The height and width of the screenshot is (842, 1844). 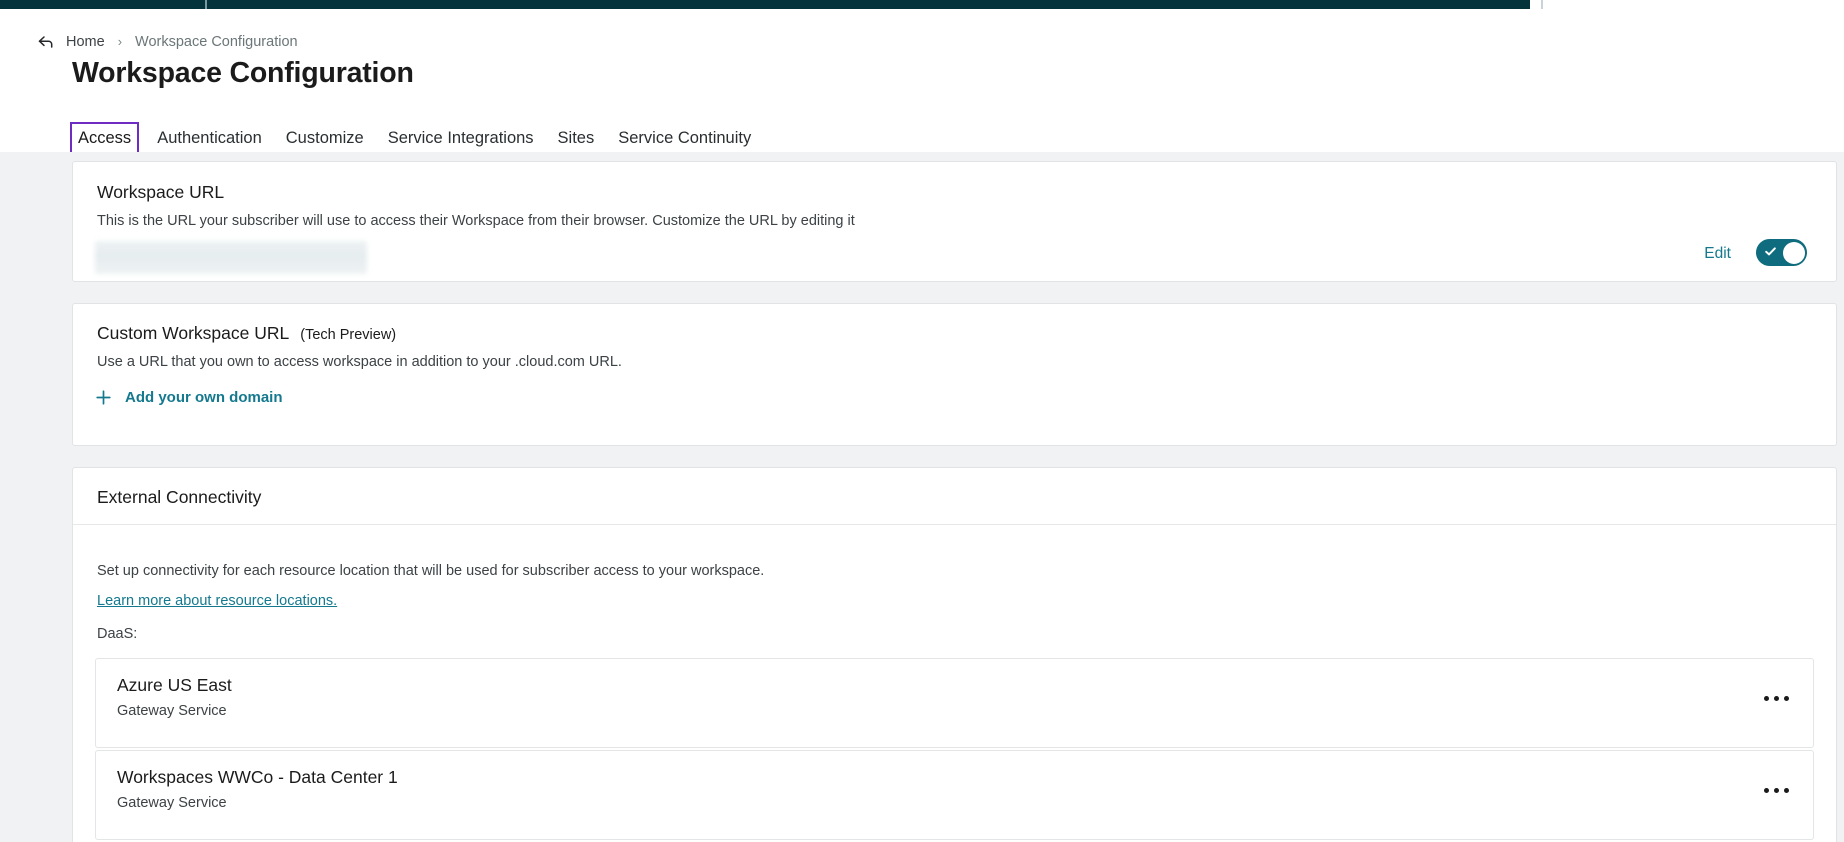 What do you see at coordinates (161, 192) in the screenshot?
I see `workspace-url-title: Workspace URL` at bounding box center [161, 192].